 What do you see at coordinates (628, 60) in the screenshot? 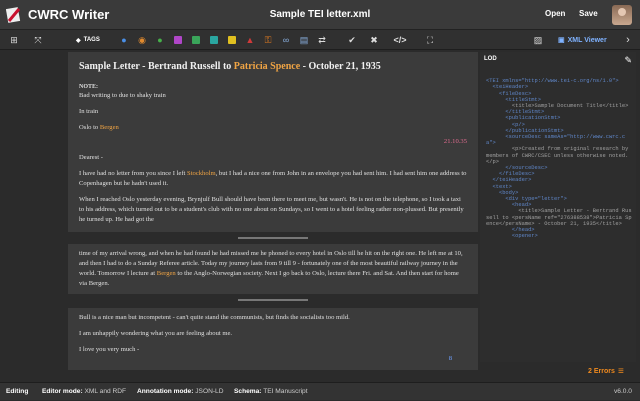
I see `edit-icon: ✎` at bounding box center [628, 60].